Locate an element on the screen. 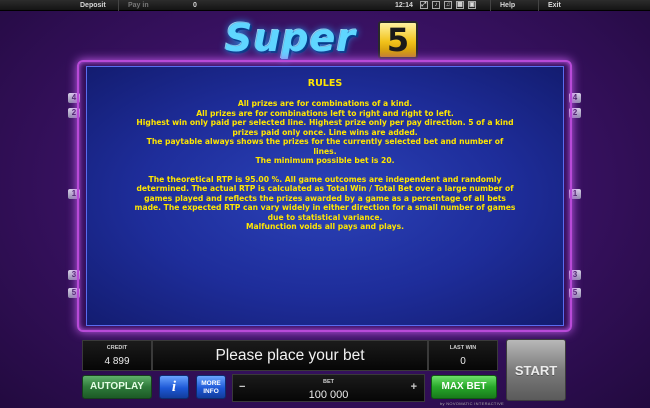 The height and width of the screenshot is (408, 650). credit-value: 4 899 is located at coordinates (117, 361).